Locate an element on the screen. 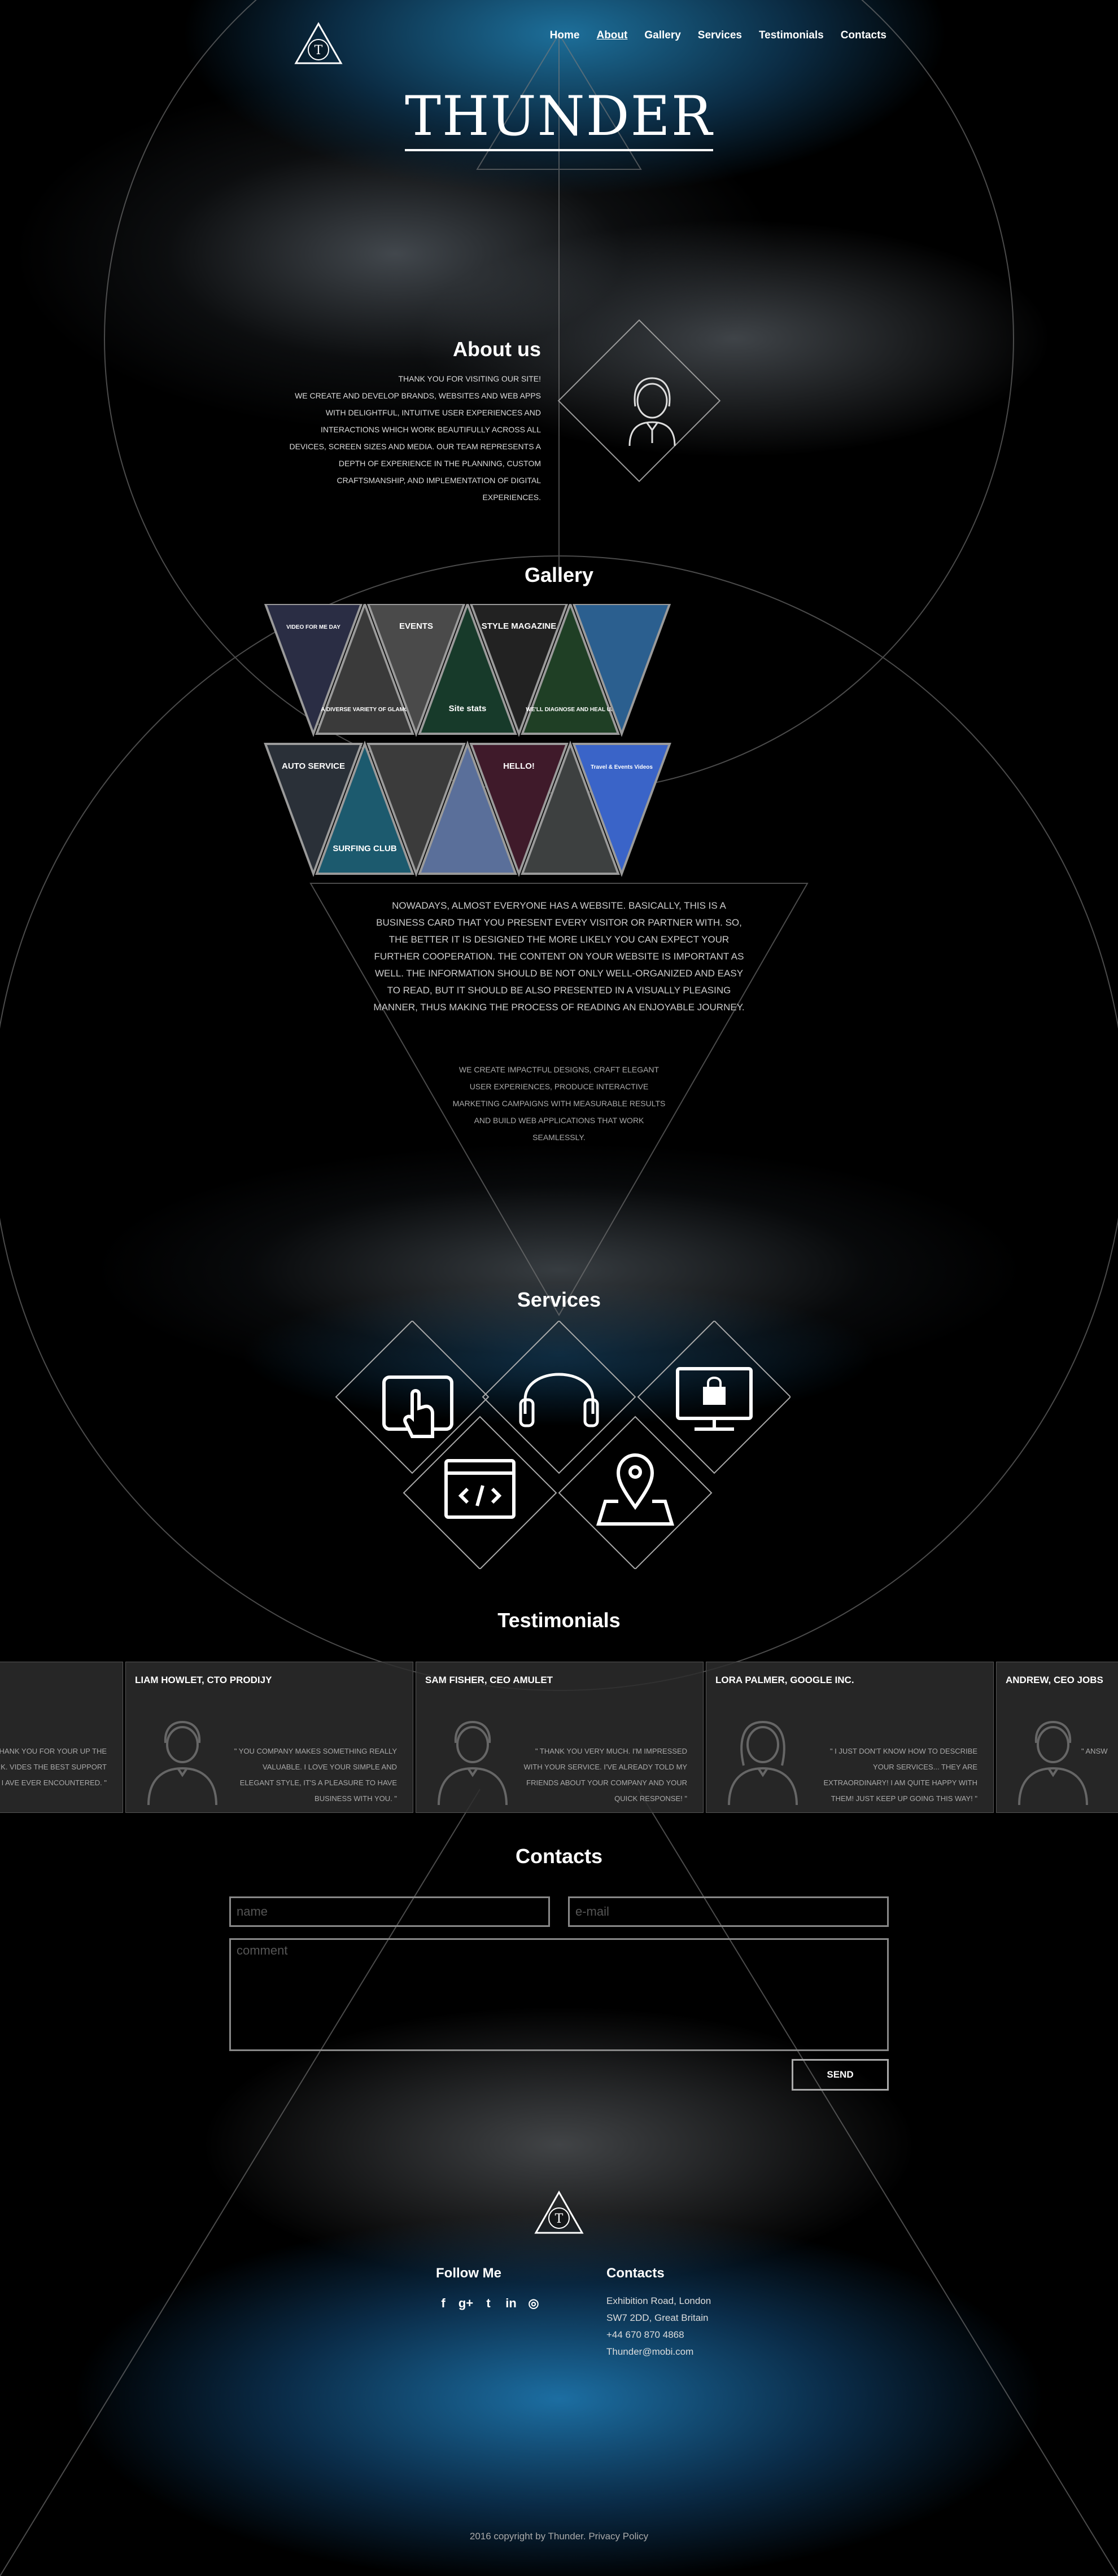 Image resolution: width=1118 pixels, height=2576 pixels. map-pin-icon is located at coordinates (635, 1489).